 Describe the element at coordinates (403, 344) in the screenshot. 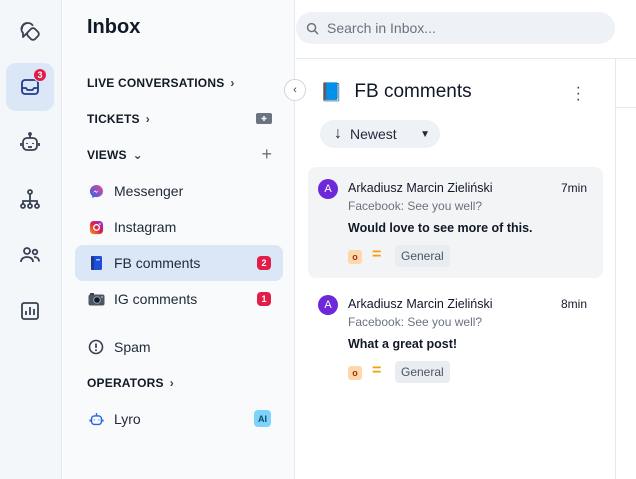

I see `message-preview: What a great post!` at that location.